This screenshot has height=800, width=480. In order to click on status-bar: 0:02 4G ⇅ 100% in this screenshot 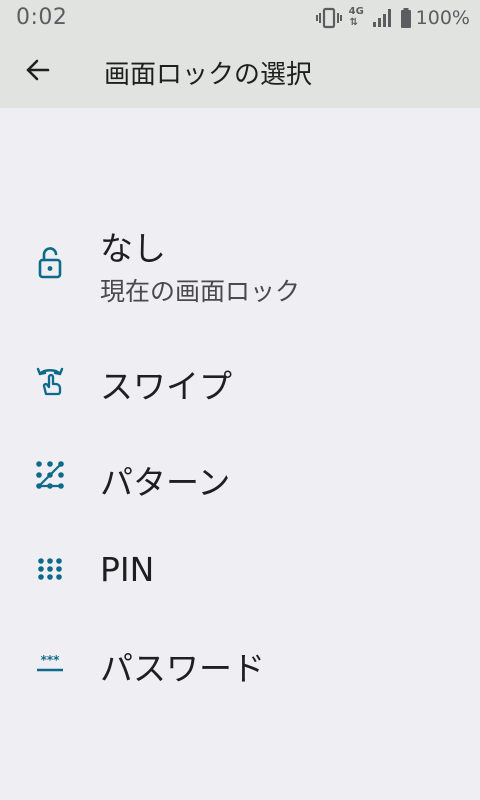, I will do `click(240, 18)`.